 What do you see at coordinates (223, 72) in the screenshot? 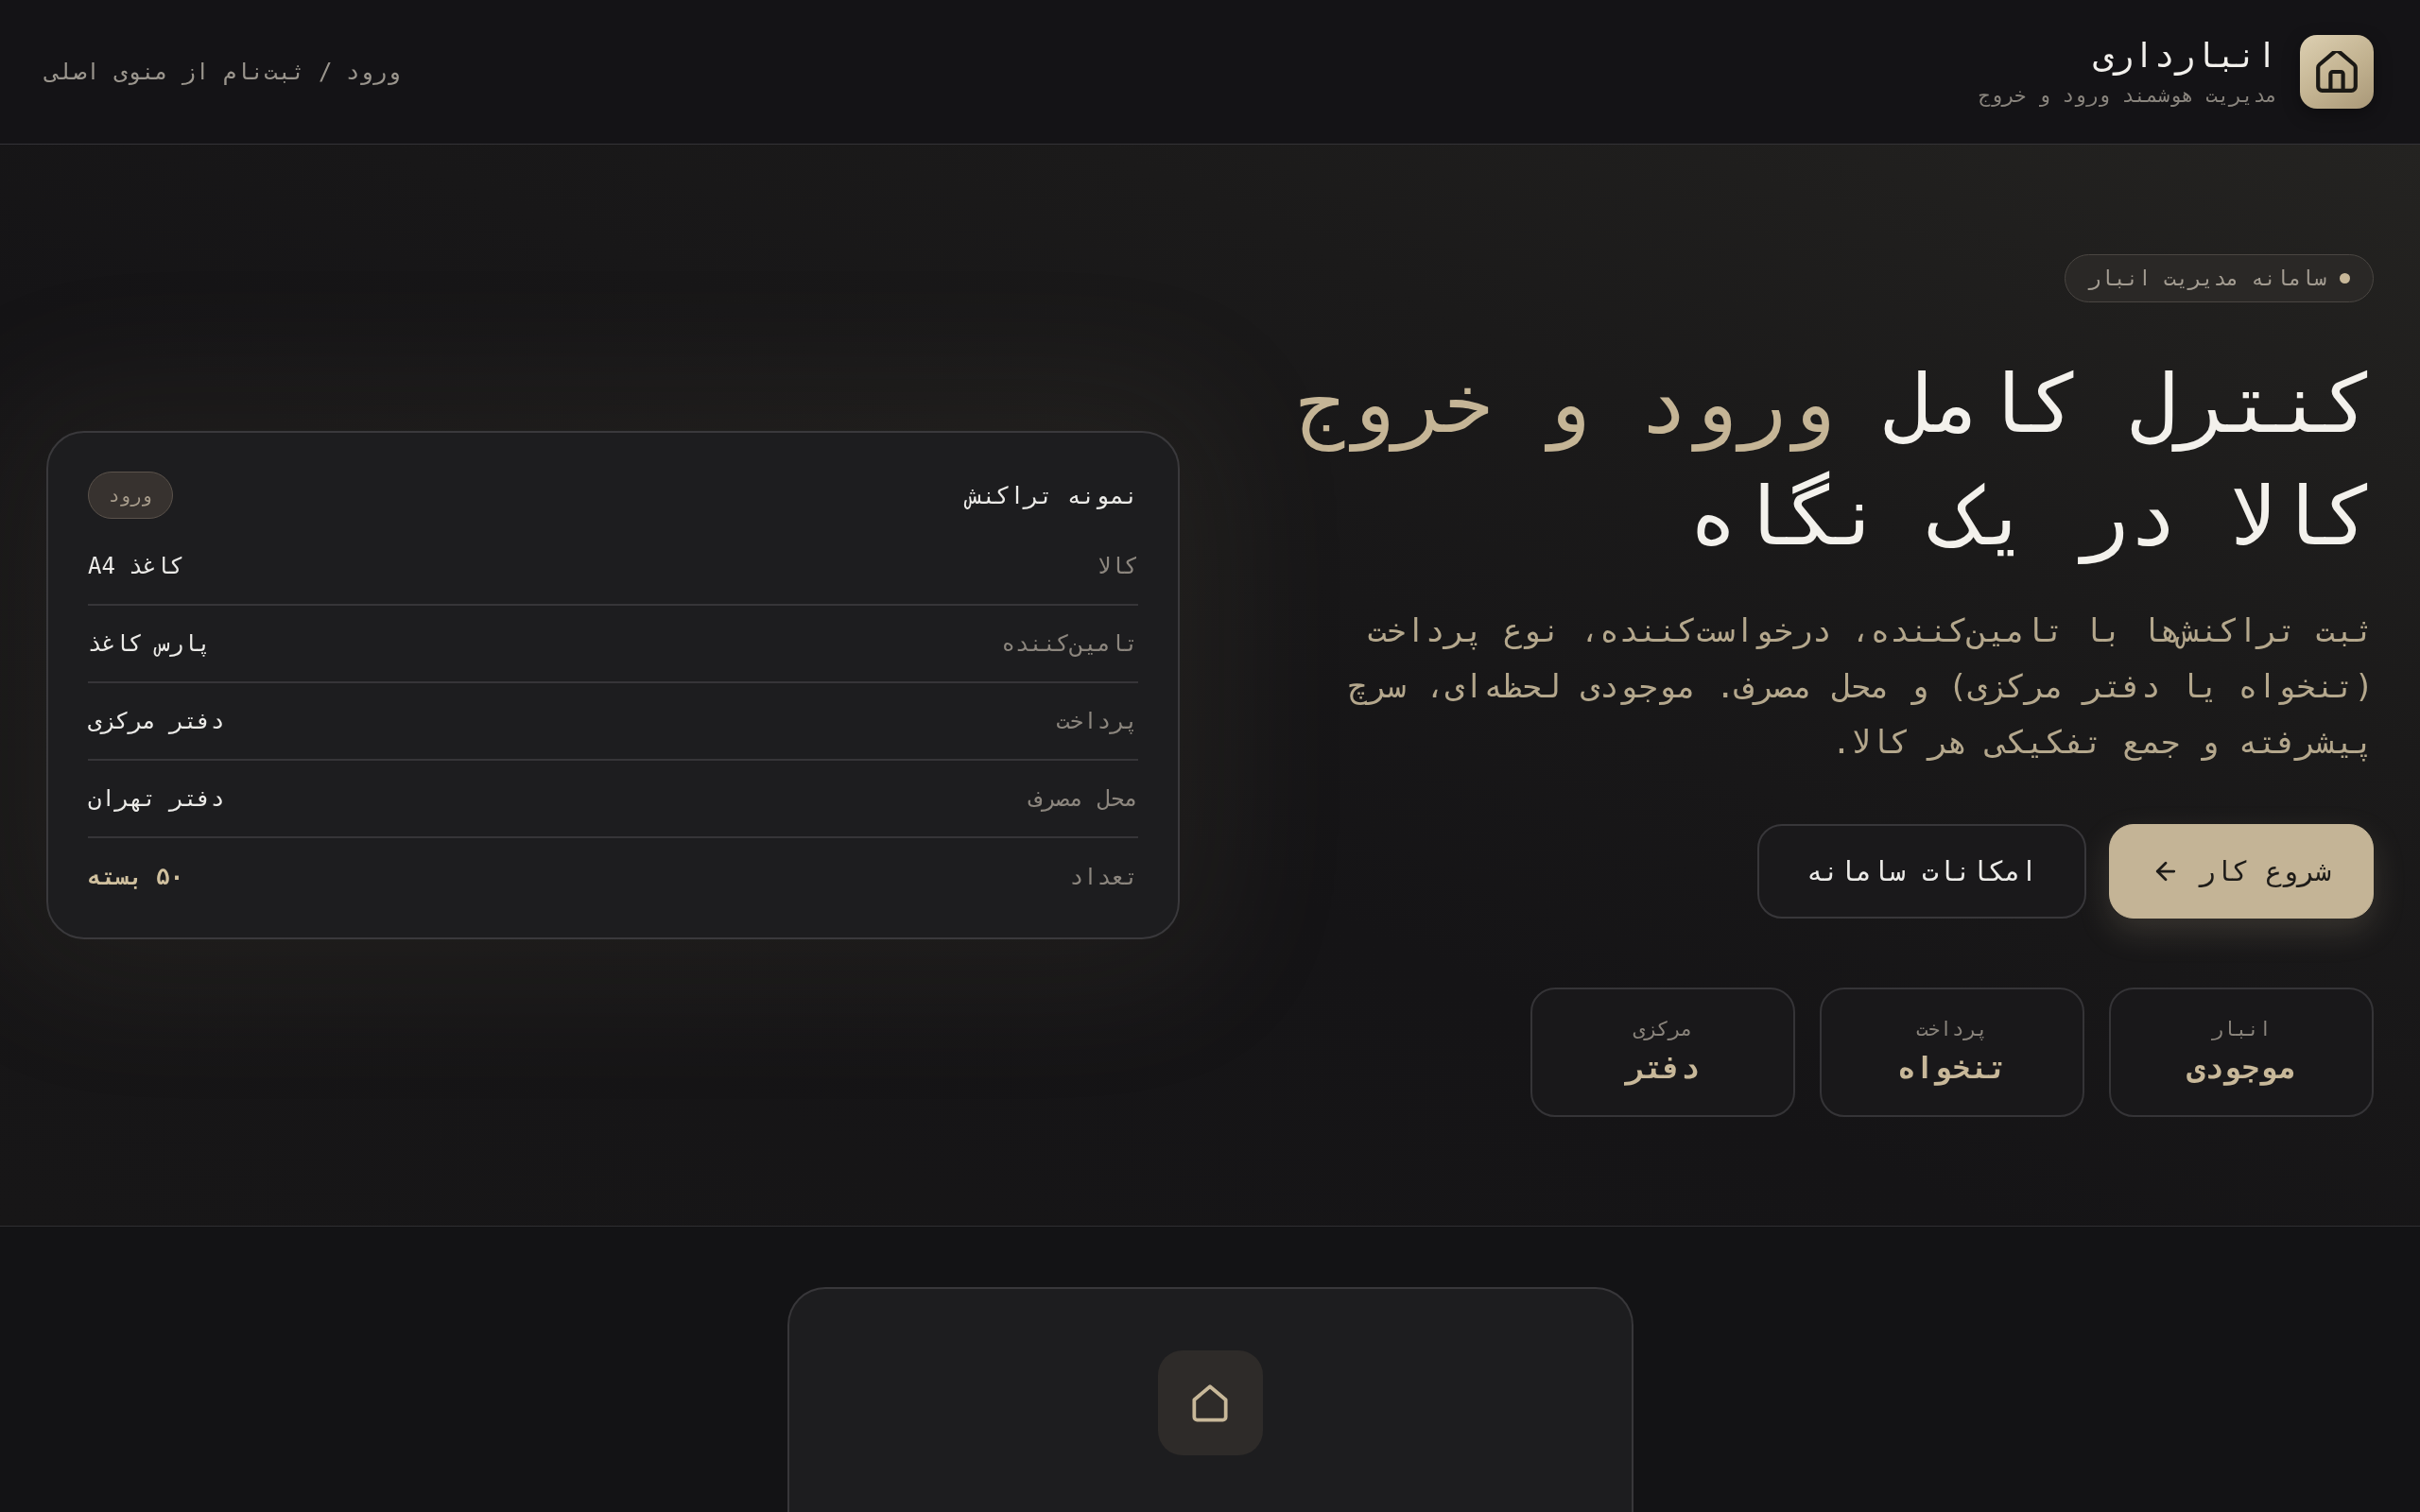
I see `auth-hint: ورود / ثبت‌نام از منوی اصلی` at bounding box center [223, 72].